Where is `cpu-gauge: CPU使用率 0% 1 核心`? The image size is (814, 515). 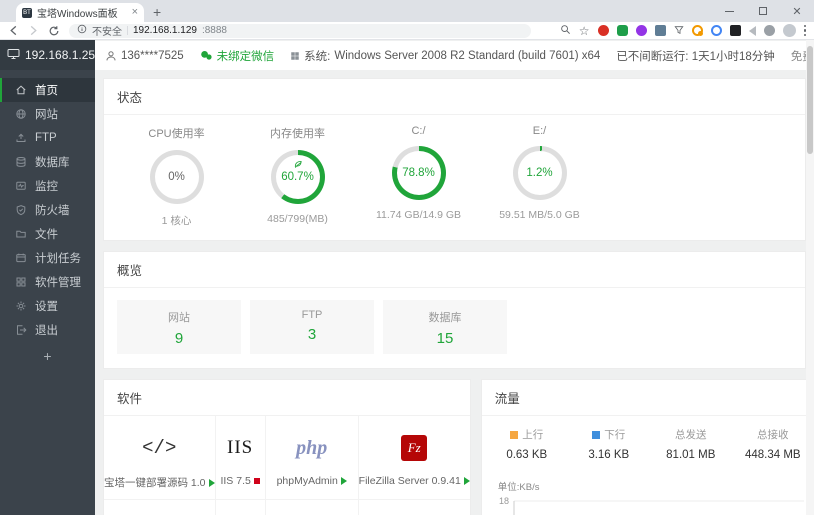 cpu-gauge: CPU使用率 0% 1 核心 is located at coordinates (176, 176).